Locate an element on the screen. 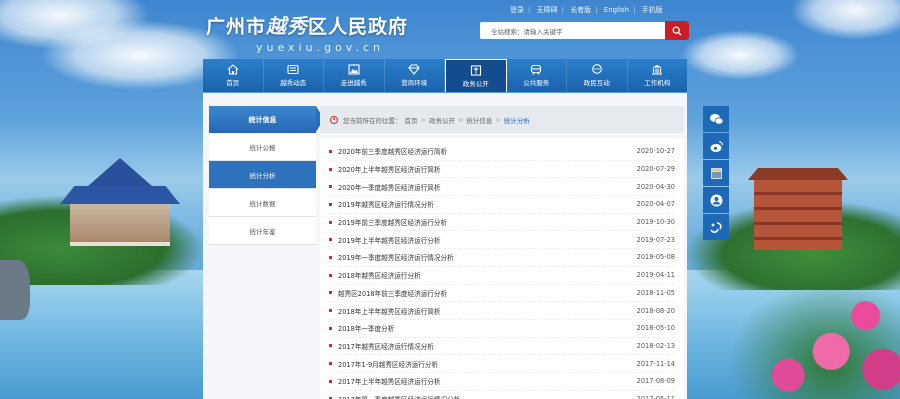 The height and width of the screenshot is (399, 900). accessibility-button is located at coordinates (716, 227).